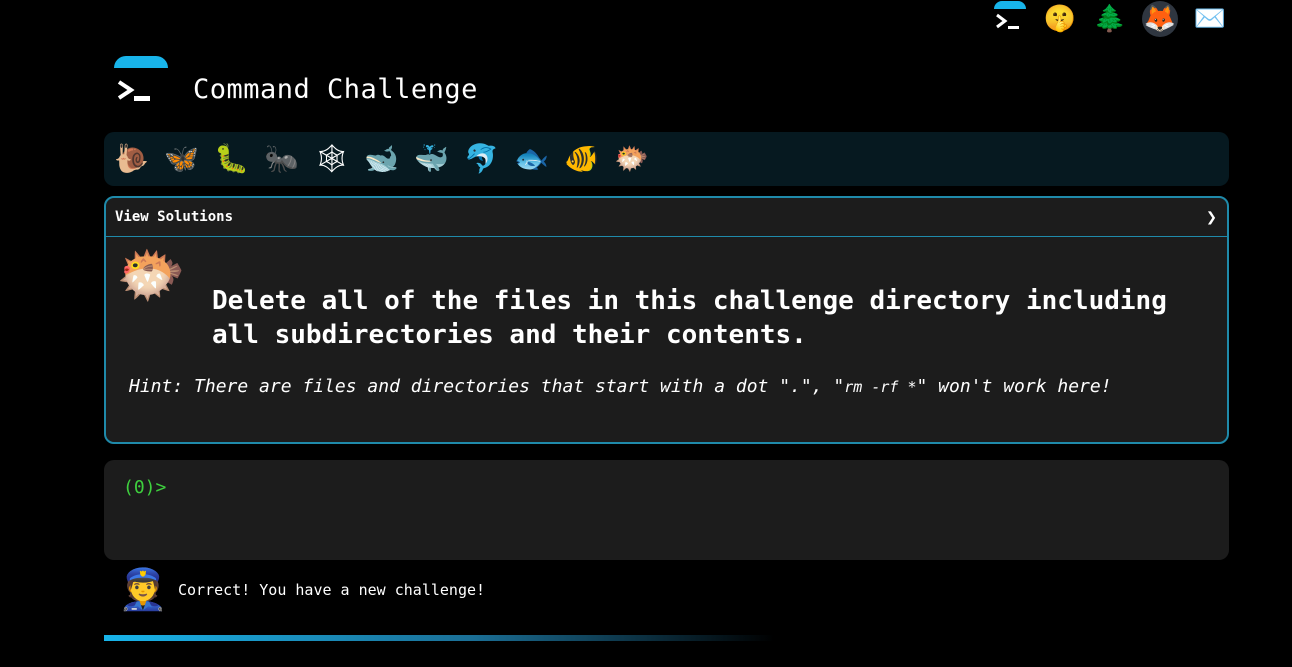 The height and width of the screenshot is (667, 1292). Describe the element at coordinates (231, 159) in the screenshot. I see `level-caterpillar-icon: 🐛` at that location.